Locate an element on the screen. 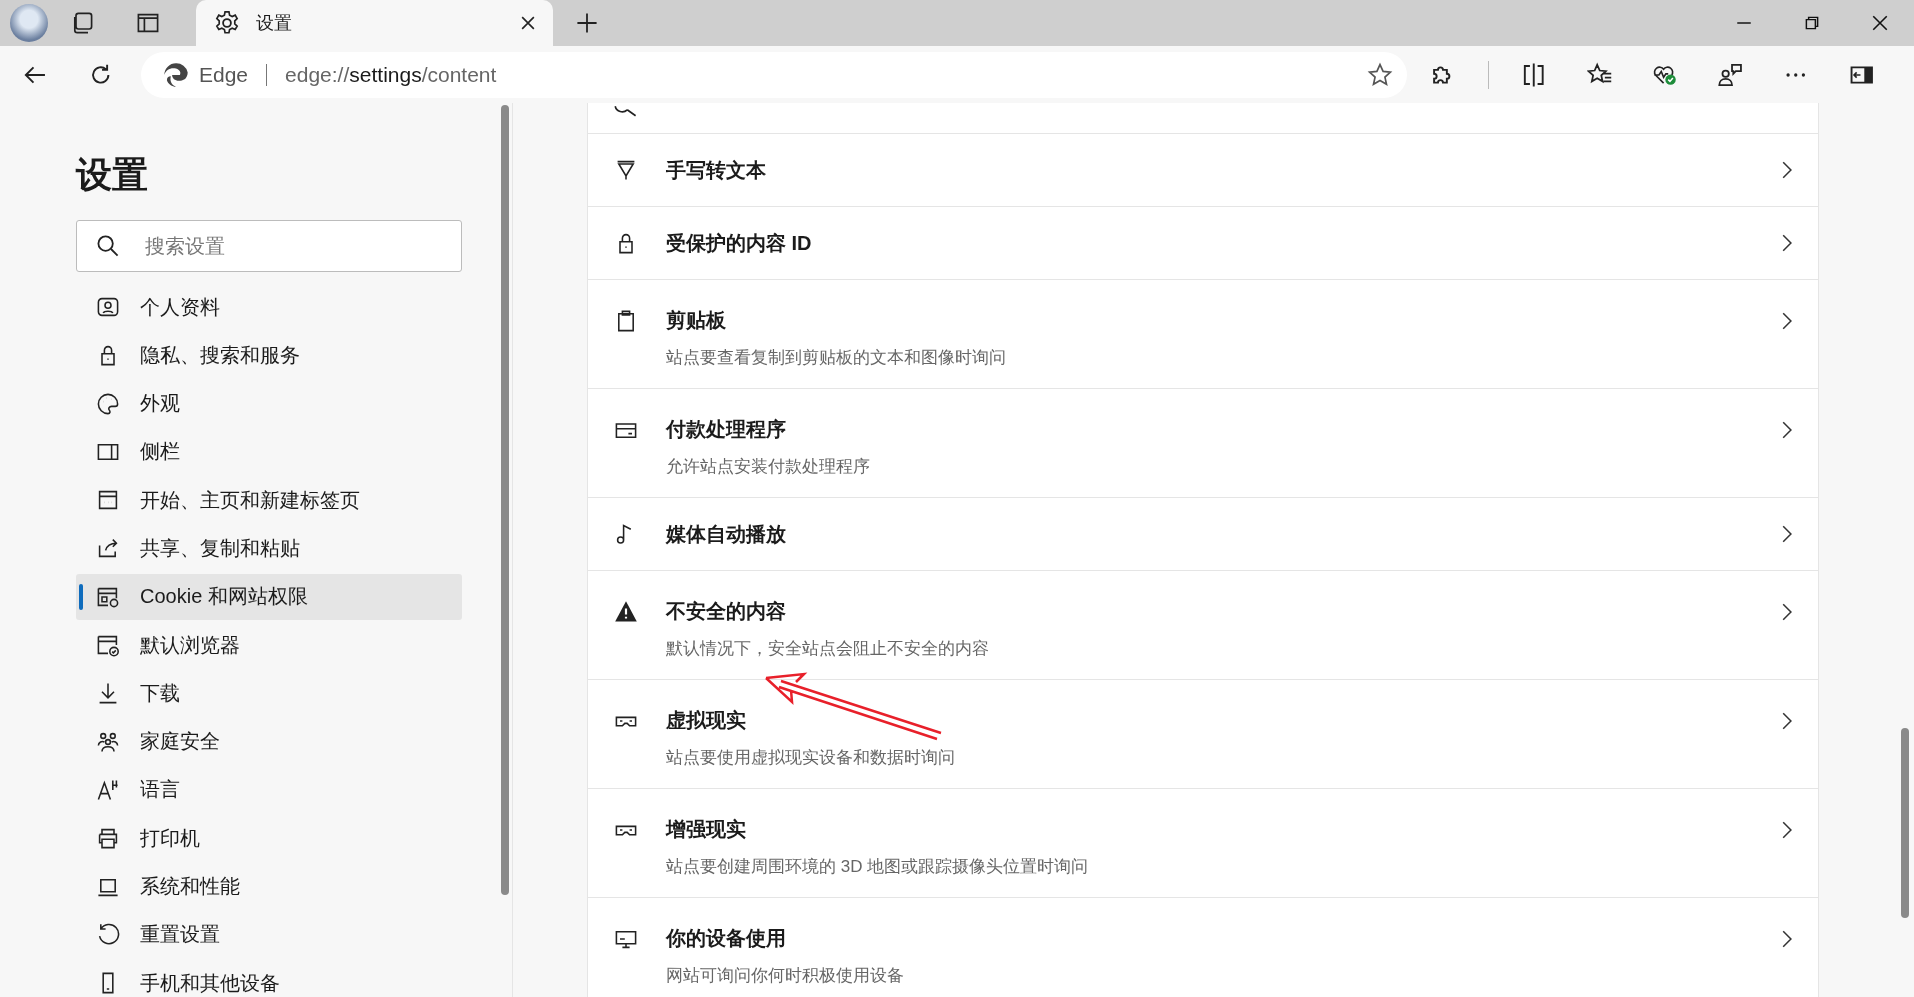 Image resolution: width=1914 pixels, height=997 pixels. search-field: 搜索设置 is located at coordinates (269, 246).